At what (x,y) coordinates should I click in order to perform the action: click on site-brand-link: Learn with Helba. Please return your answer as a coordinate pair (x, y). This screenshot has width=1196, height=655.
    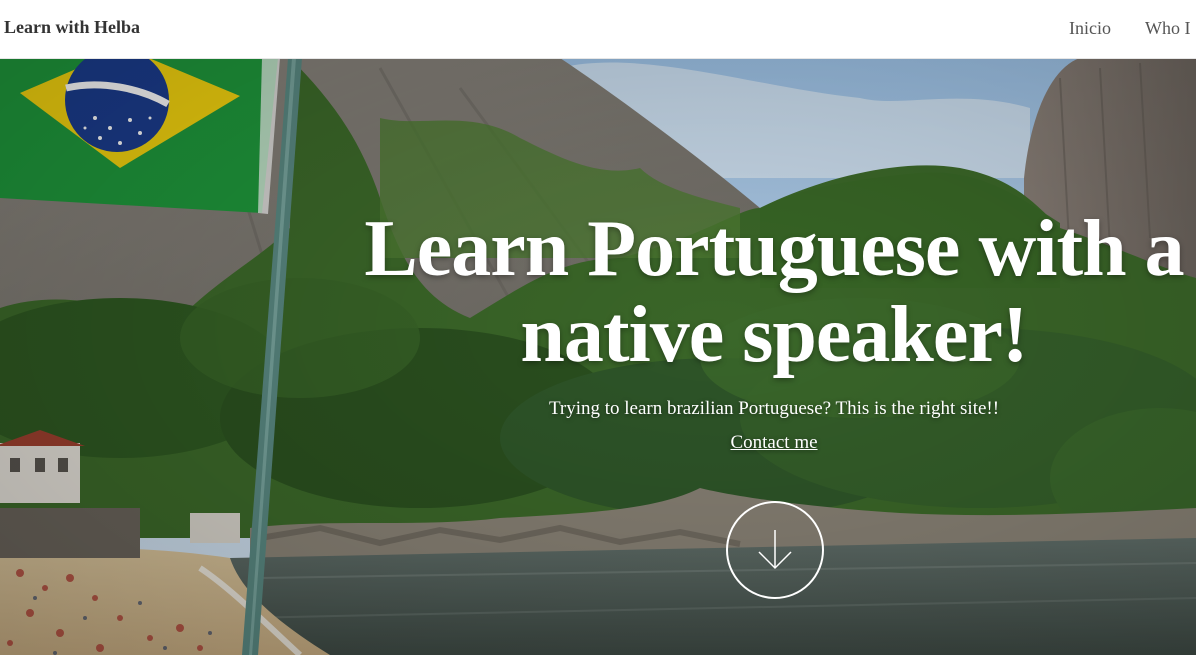
    Looking at the image, I should click on (72, 27).